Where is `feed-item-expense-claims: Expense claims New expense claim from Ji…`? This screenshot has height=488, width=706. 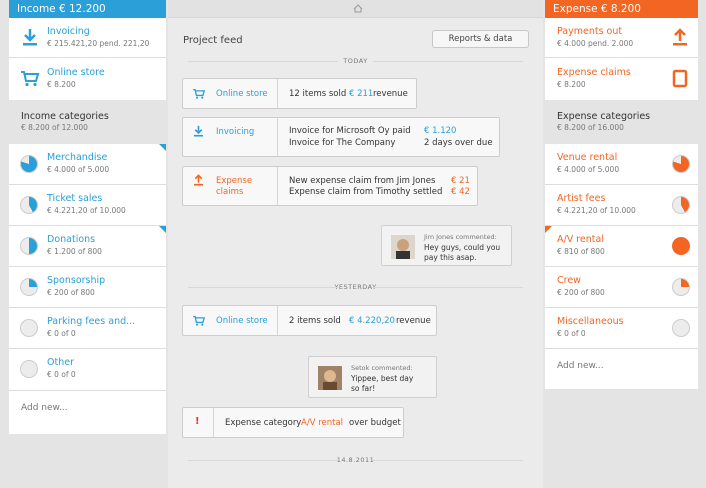 feed-item-expense-claims: Expense claims New expense claim from Ji… is located at coordinates (330, 186).